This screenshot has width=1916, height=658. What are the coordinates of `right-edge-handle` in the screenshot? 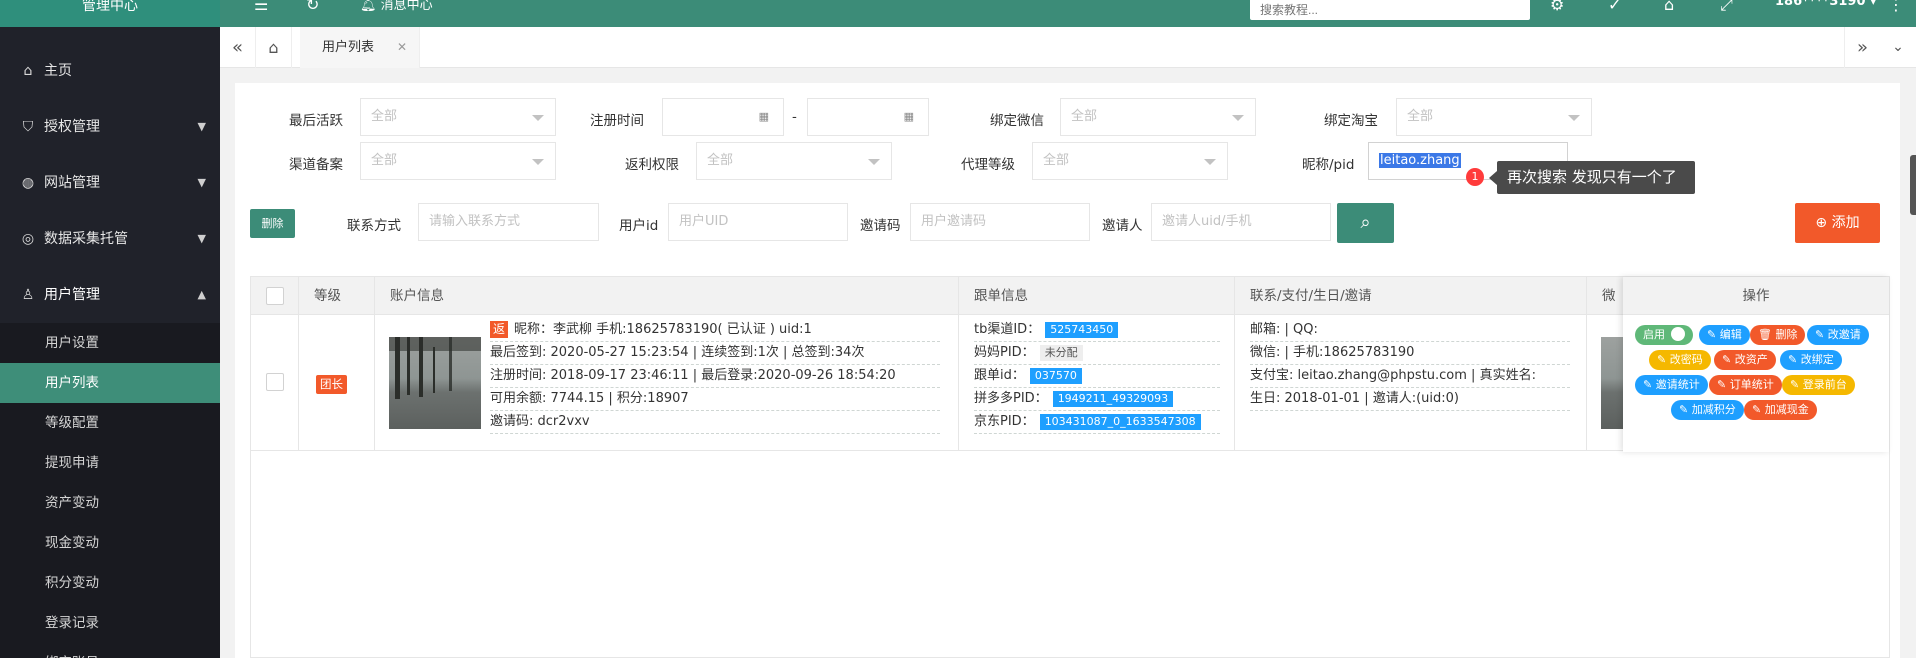 It's located at (1913, 185).